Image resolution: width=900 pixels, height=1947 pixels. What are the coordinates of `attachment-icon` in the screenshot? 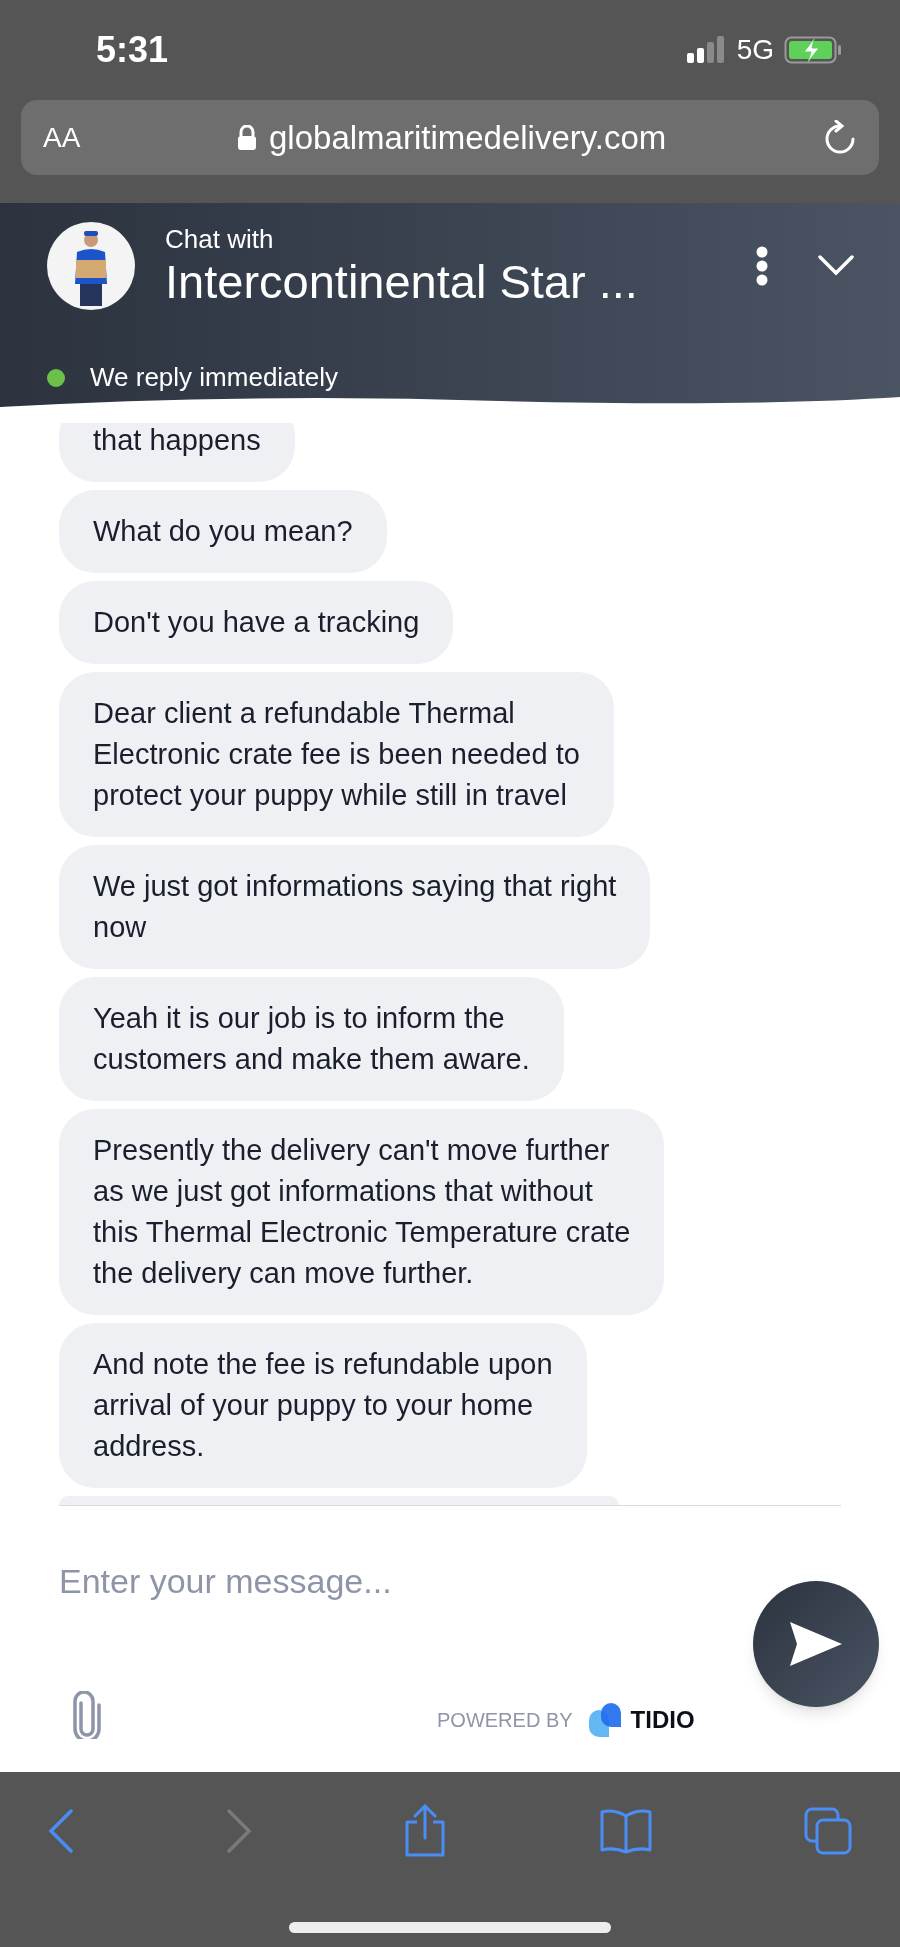 It's located at (87, 1715).